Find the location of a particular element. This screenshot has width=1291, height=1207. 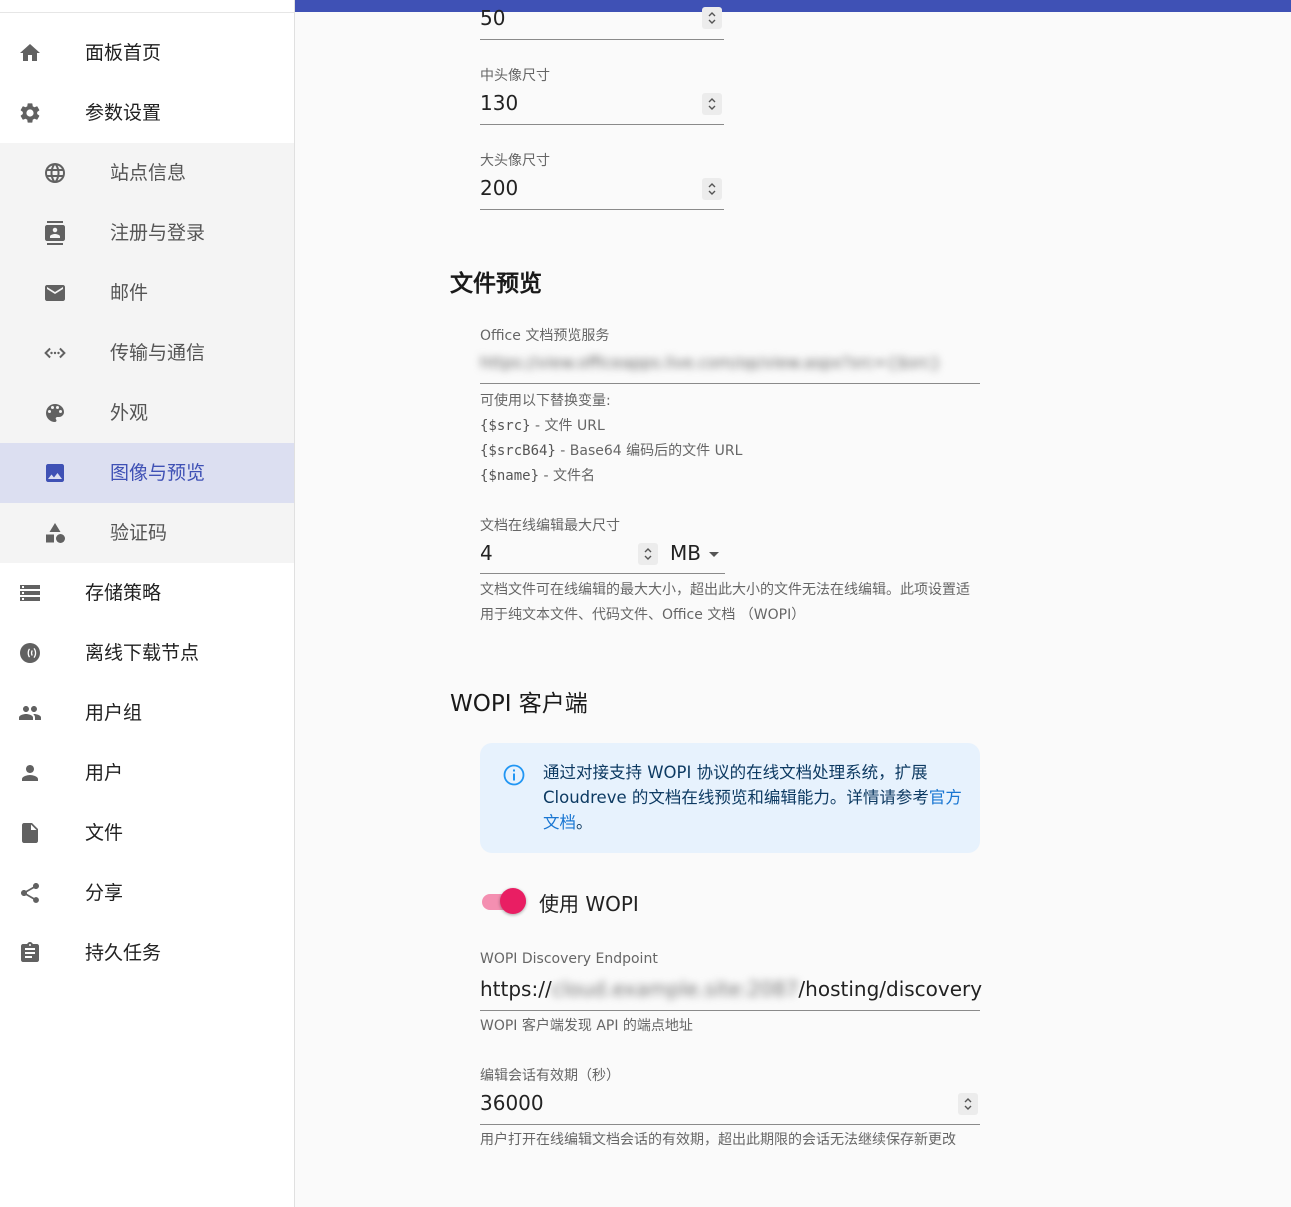

sidebar-item-mail: 邮件 is located at coordinates (147, 293).